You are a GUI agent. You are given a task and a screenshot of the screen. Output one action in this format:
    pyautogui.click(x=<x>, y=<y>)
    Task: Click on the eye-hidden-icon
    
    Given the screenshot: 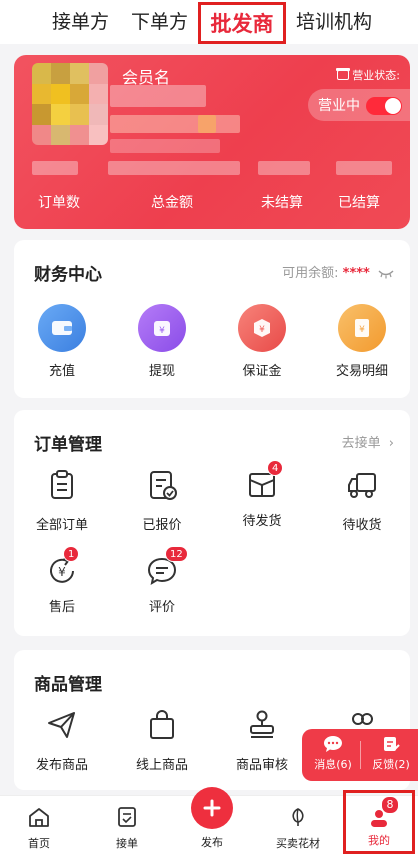 What is the action you would take?
    pyautogui.click(x=386, y=274)
    